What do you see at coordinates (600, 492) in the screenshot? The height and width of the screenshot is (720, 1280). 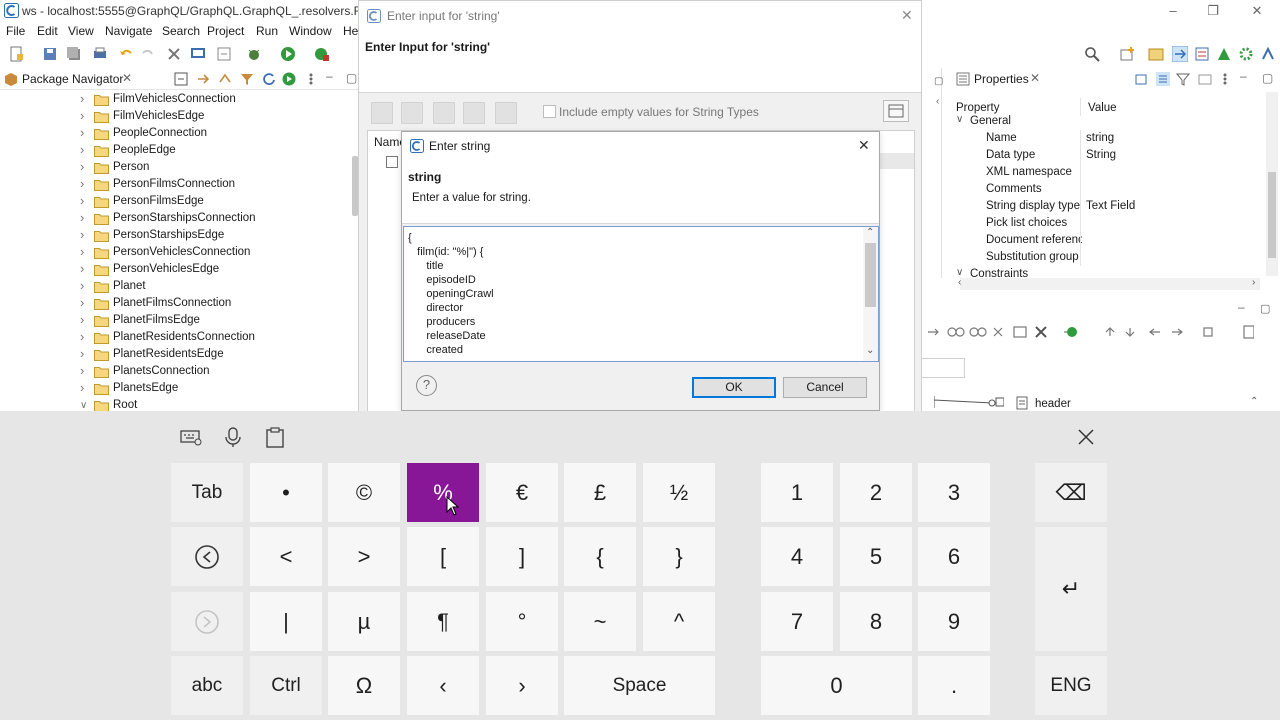 I see `pound-key: £` at bounding box center [600, 492].